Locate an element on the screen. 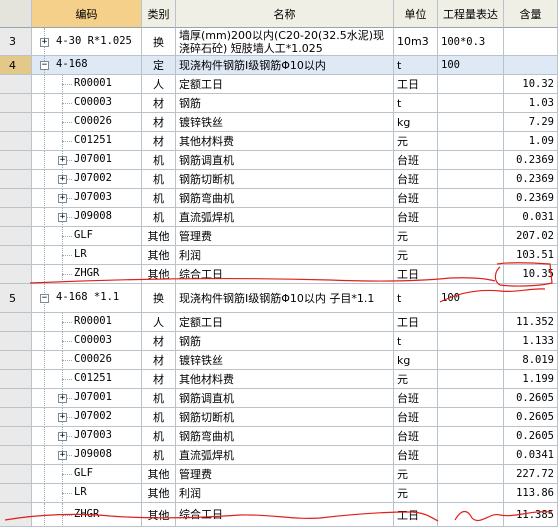  resource-row: R00001 人定额工日 工日 11.352 is located at coordinates (279, 322).